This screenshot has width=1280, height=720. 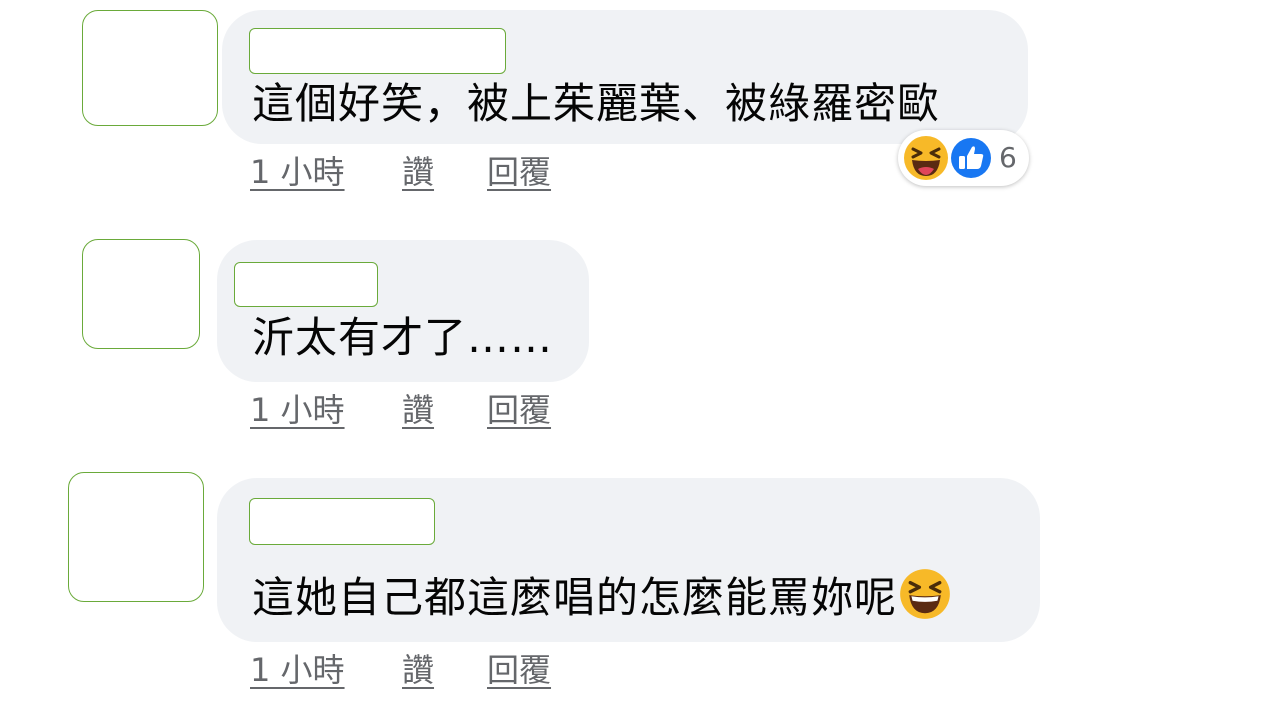 I want to click on laughing-emoji-icon, so click(x=926, y=158).